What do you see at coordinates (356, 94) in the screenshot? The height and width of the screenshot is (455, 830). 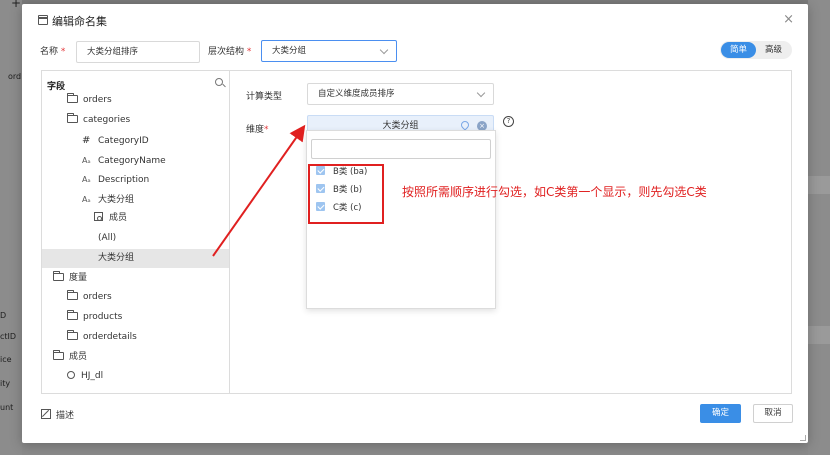 I see `calc-type-value: 自定义维度成员排序` at bounding box center [356, 94].